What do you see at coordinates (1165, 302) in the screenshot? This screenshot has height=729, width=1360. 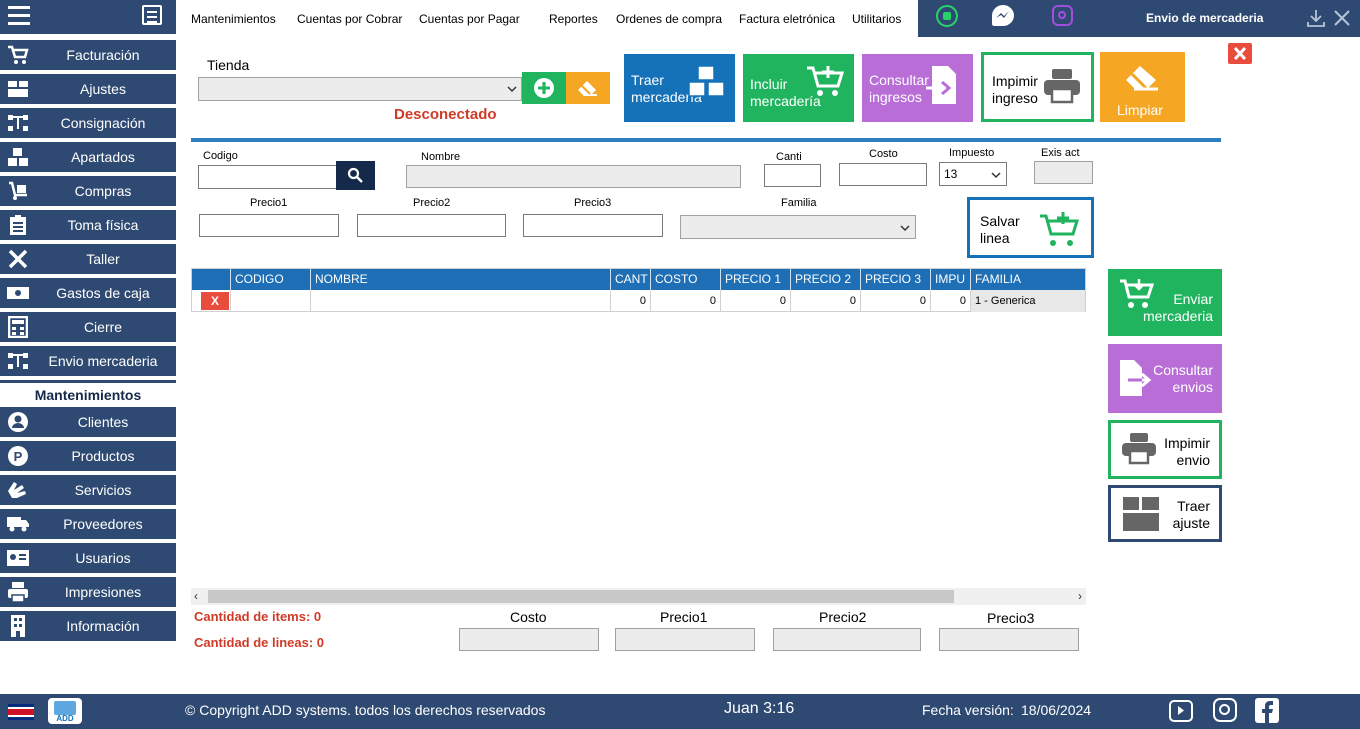 I see `enviar-mercaderia-button: Enviar mercaderia` at bounding box center [1165, 302].